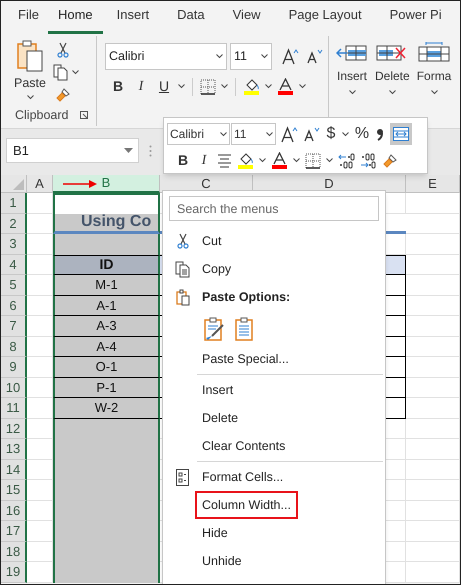 The image size is (461, 585). I want to click on row-header: 4, so click(14, 264).